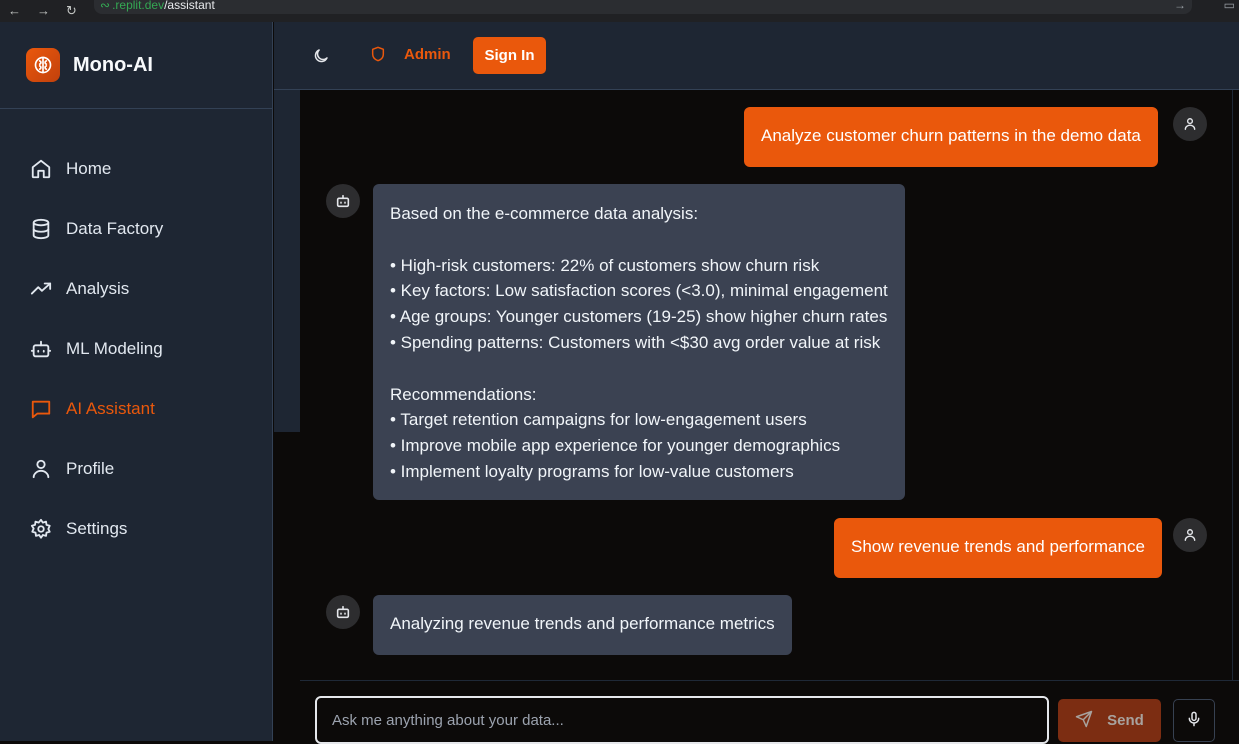 The height and width of the screenshot is (744, 1239). Describe the element at coordinates (321, 56) in the screenshot. I see `moon-icon` at that location.